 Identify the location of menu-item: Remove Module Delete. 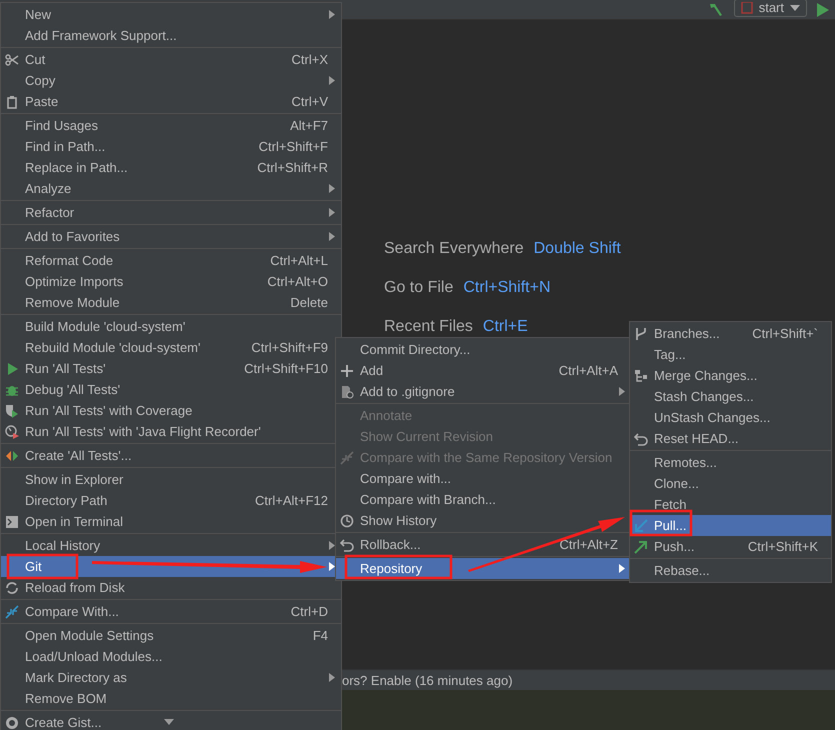
(171, 302).